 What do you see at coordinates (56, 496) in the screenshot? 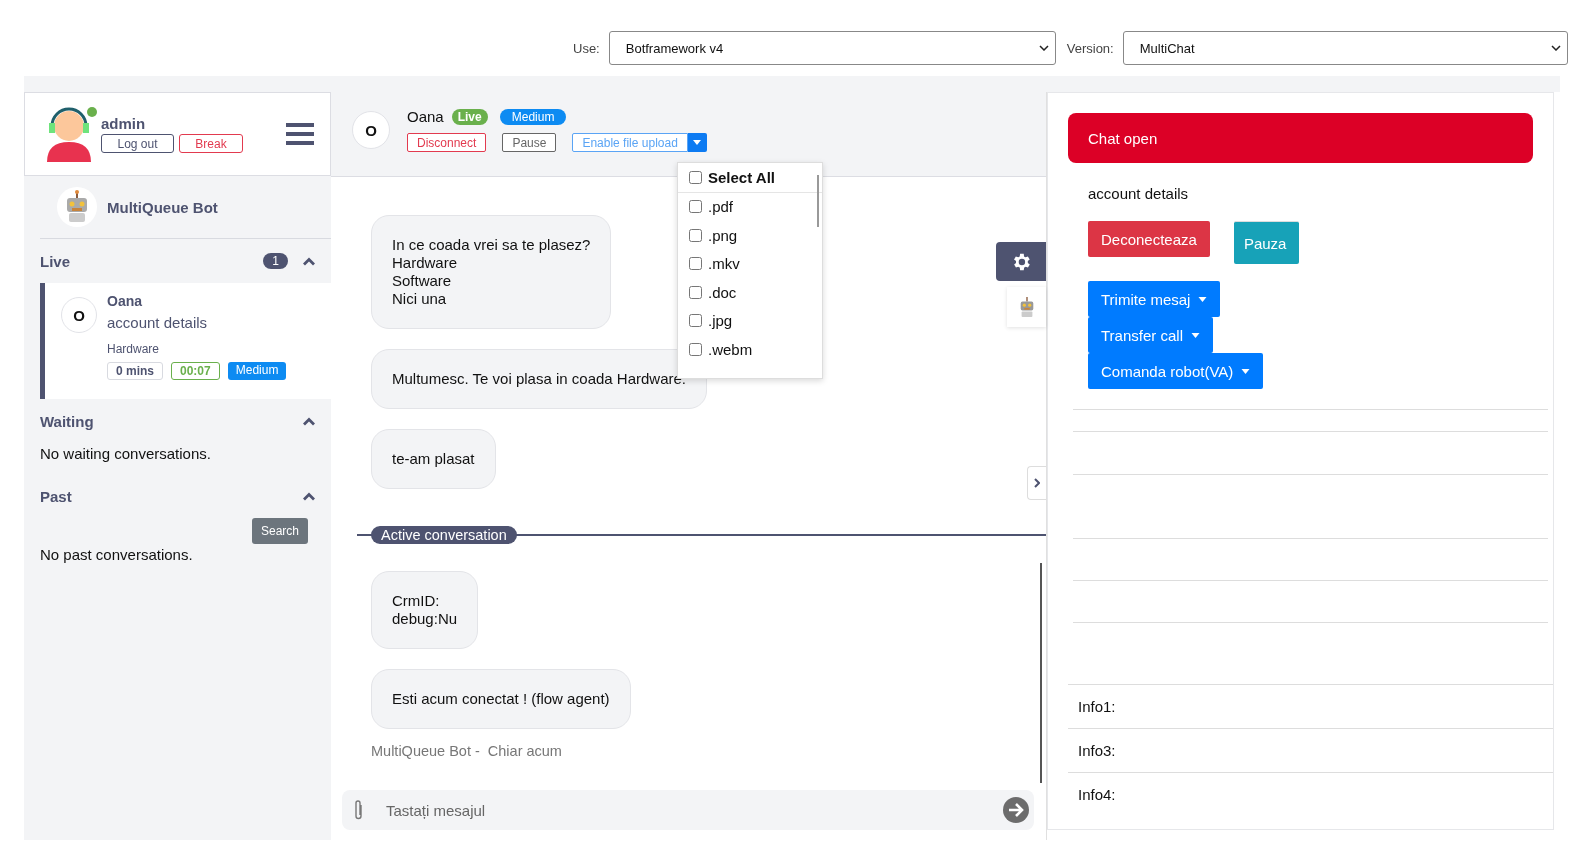
I see `section-title: Past` at bounding box center [56, 496].